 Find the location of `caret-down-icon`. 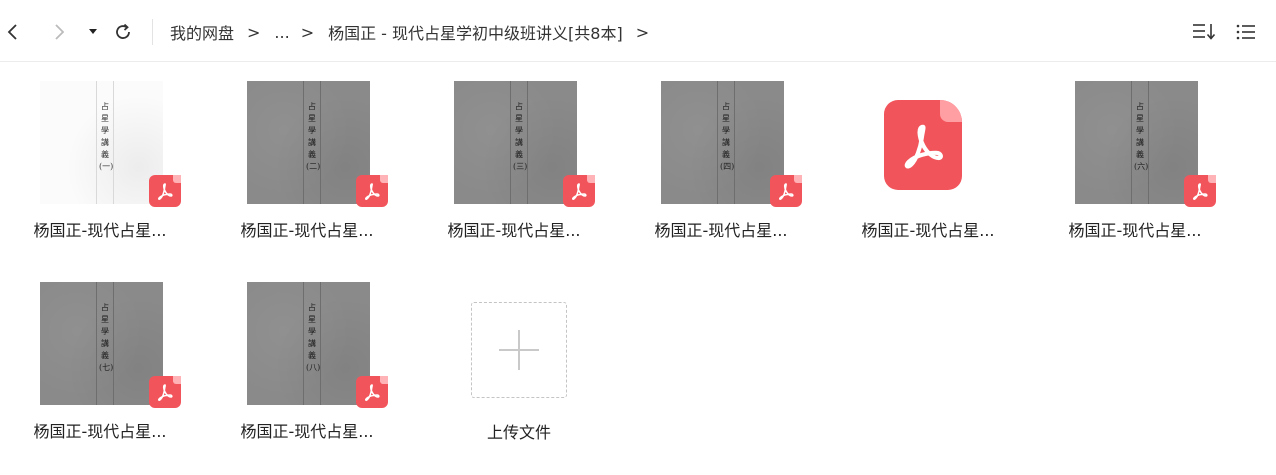

caret-down-icon is located at coordinates (93, 31).